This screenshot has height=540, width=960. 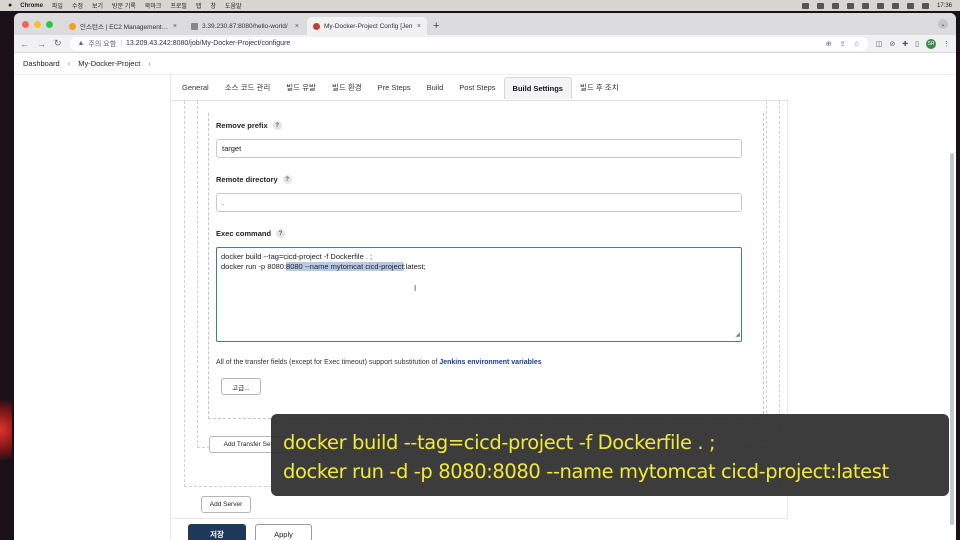 I want to click on menubar-item-window: 창, so click(x=213, y=5).